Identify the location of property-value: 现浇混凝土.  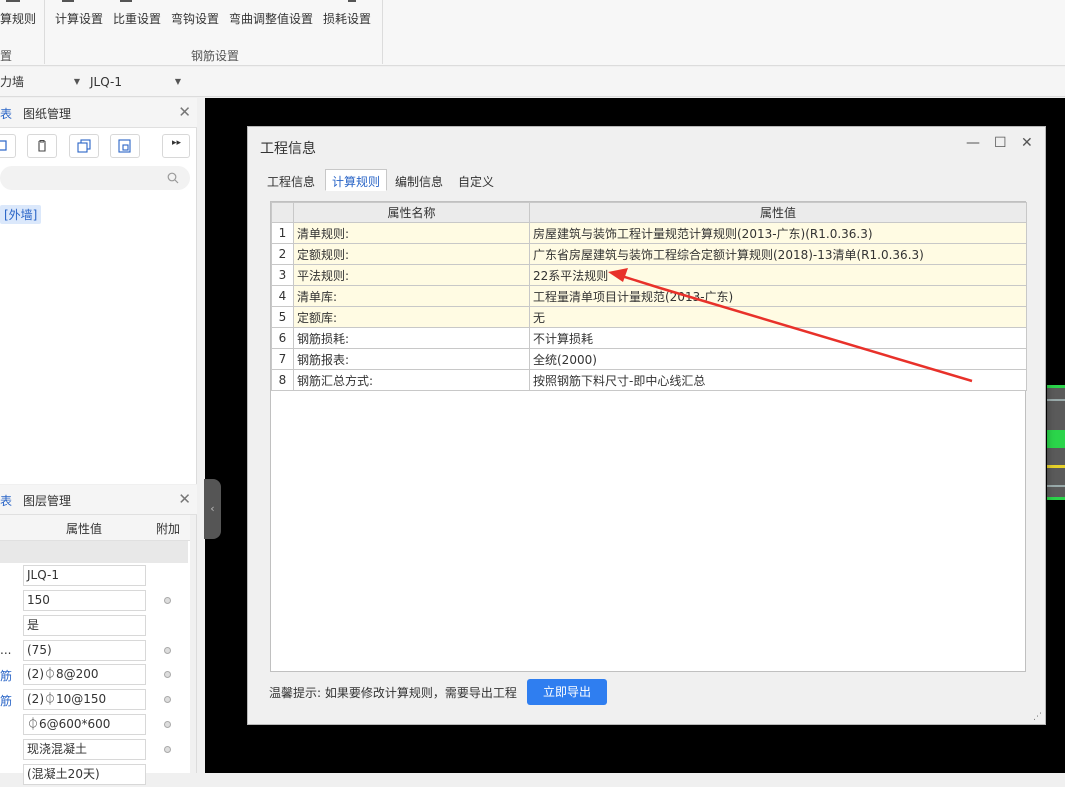
(84, 749).